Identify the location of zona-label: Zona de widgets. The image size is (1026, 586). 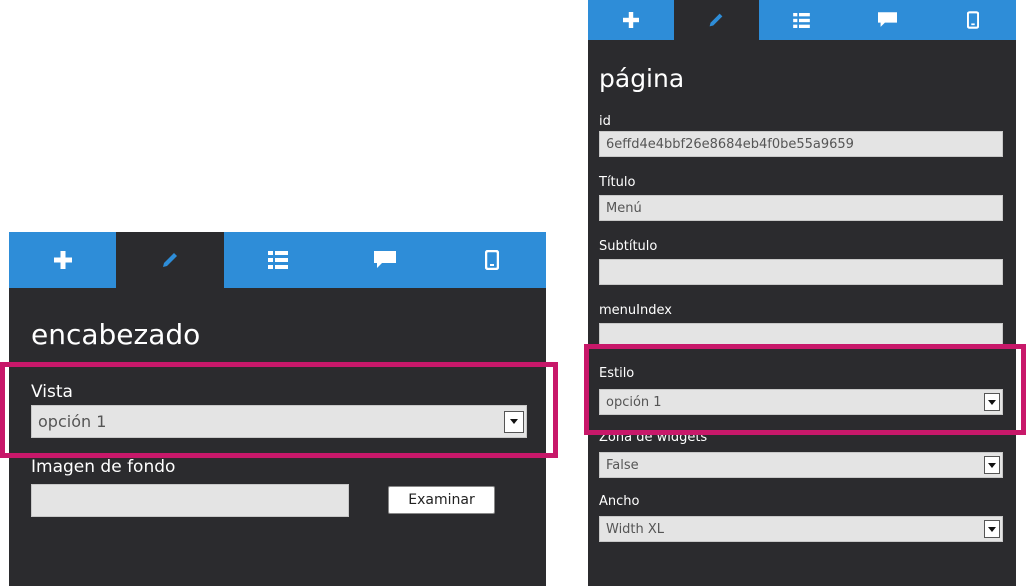
(653, 437).